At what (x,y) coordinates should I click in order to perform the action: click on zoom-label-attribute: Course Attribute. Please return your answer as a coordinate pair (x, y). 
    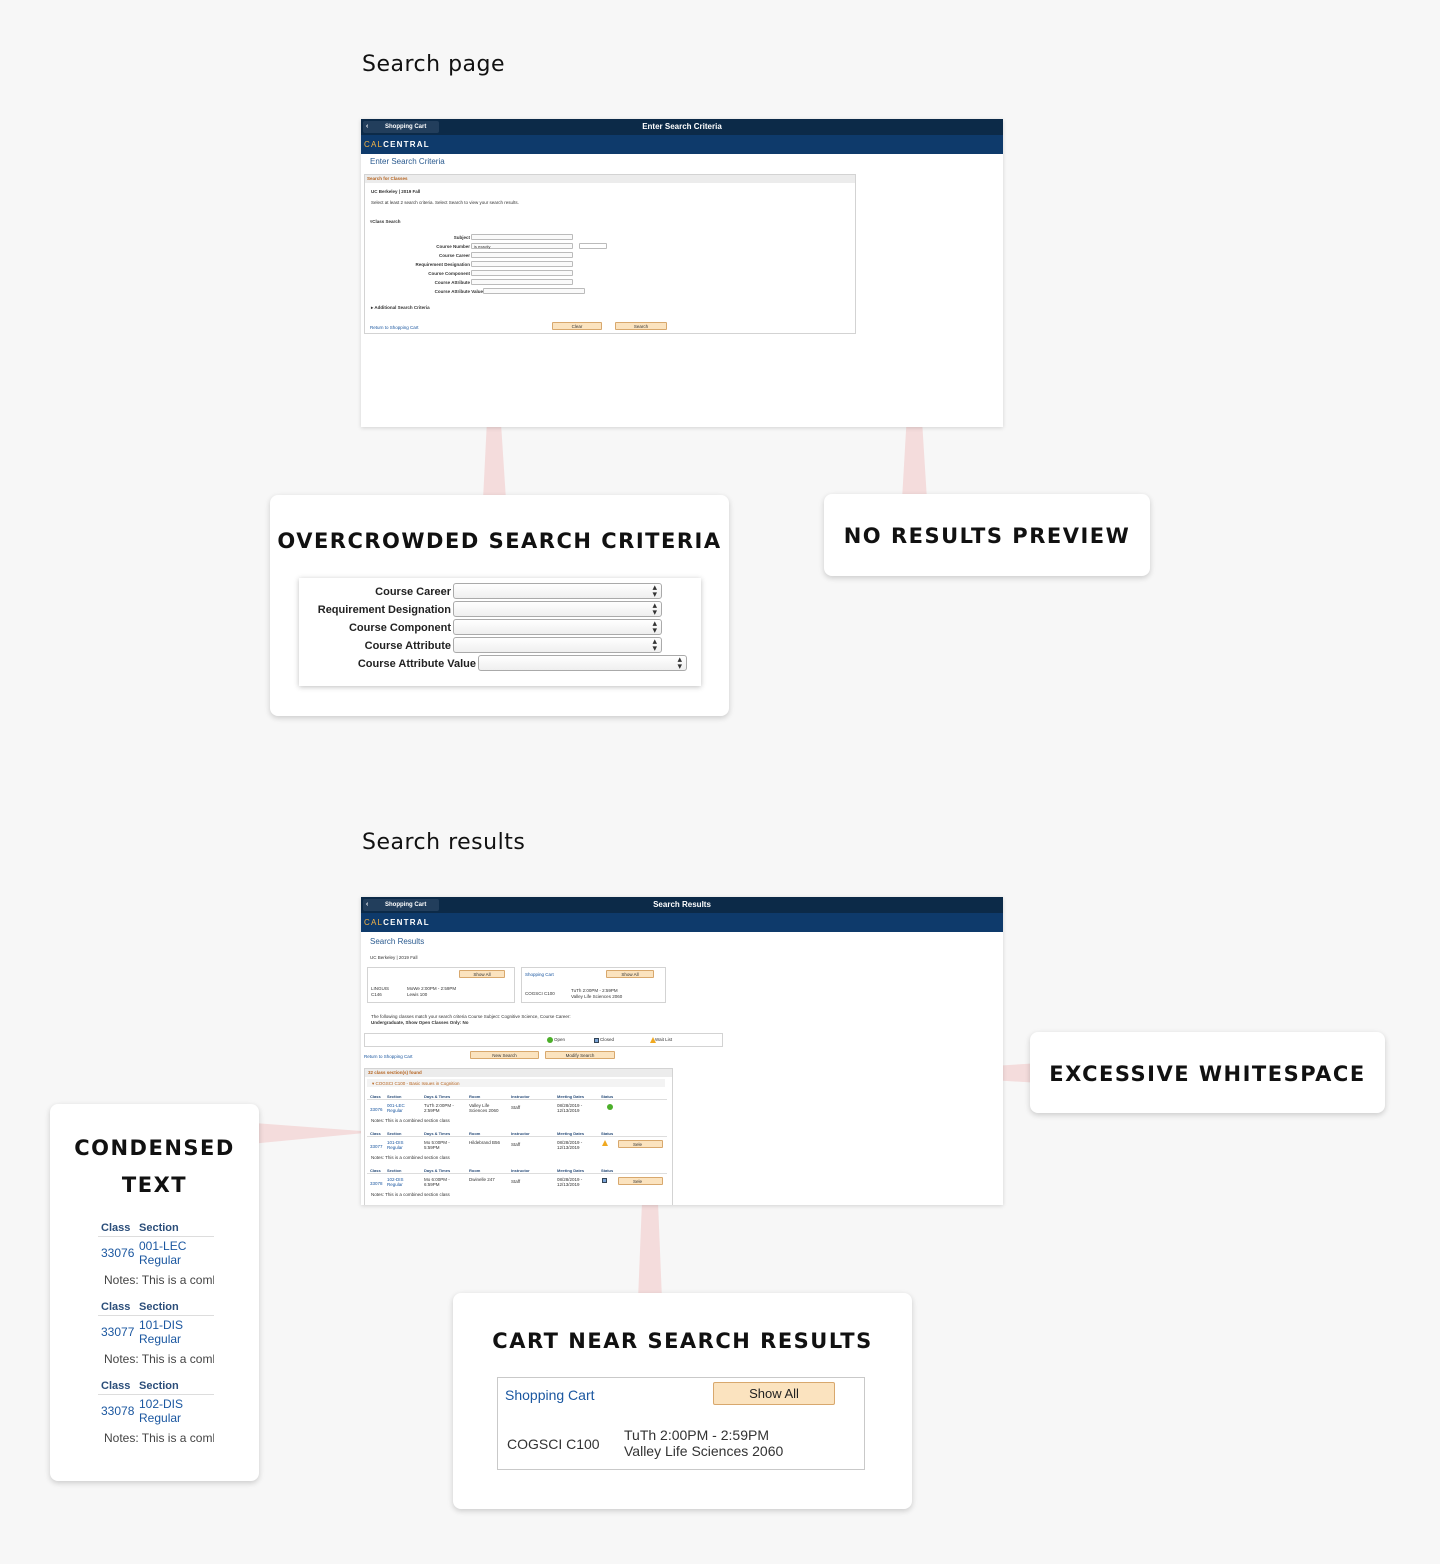
    Looking at the image, I should click on (407, 646).